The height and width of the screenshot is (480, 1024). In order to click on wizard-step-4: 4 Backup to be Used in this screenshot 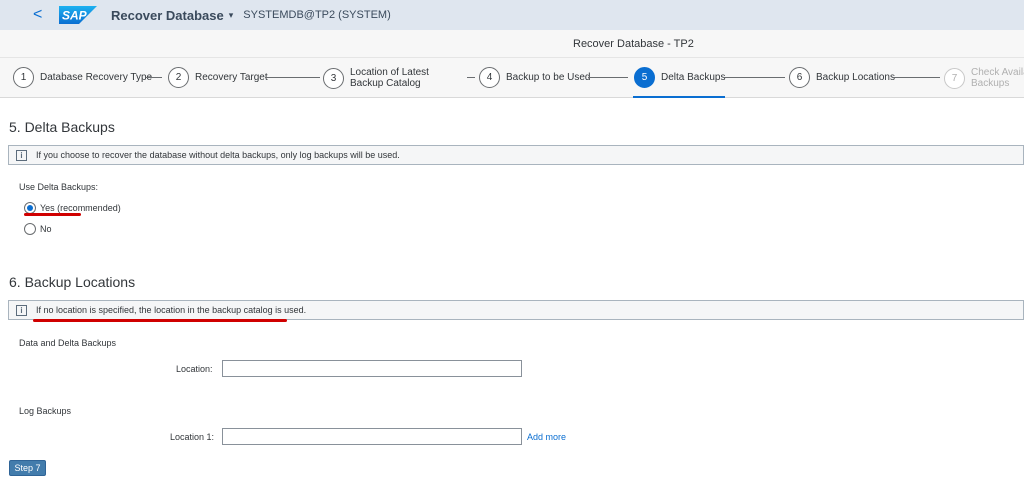, I will do `click(535, 77)`.